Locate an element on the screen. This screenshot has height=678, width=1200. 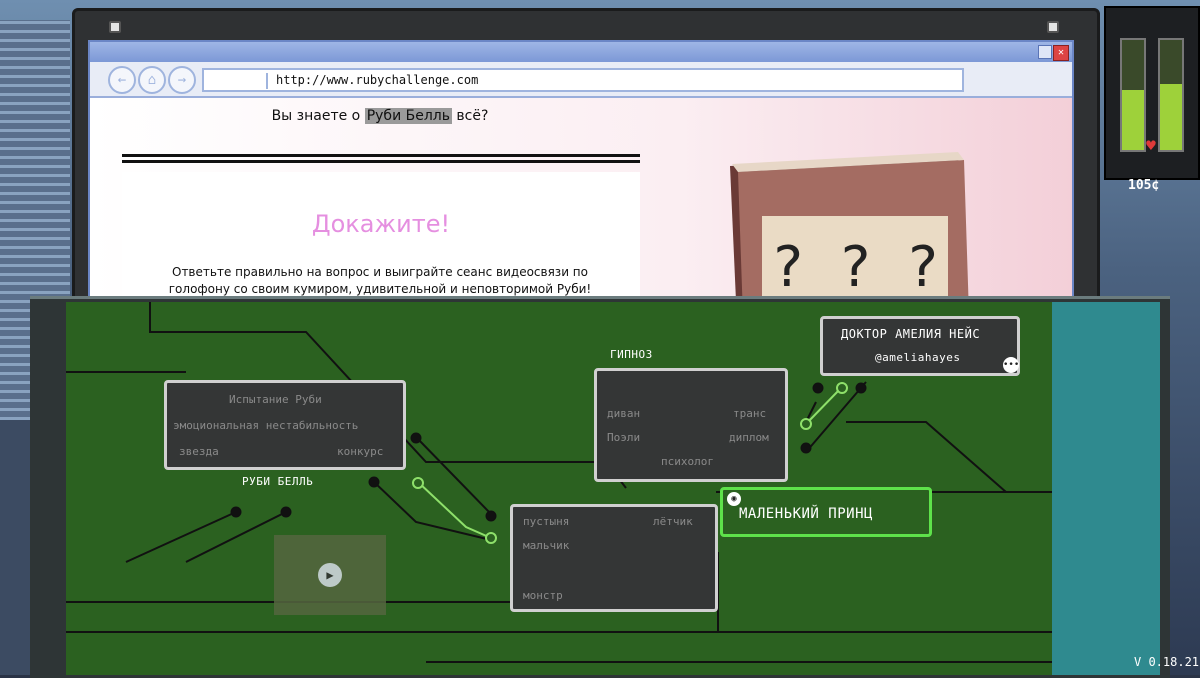
question-prefix: Вы знаете о is located at coordinates (318, 116).